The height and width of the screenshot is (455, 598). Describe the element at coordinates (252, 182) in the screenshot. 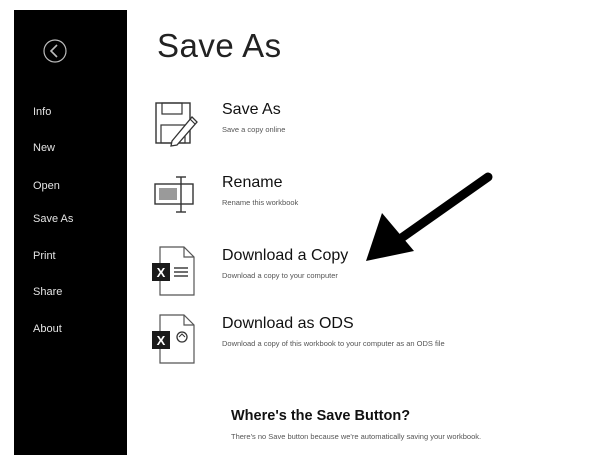

I see `rename-label: Rename` at that location.